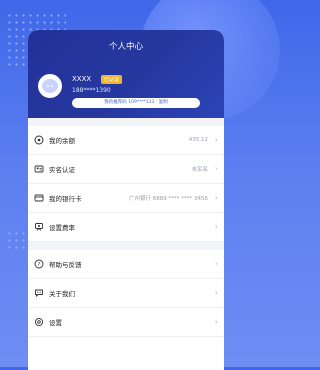  Describe the element at coordinates (126, 264) in the screenshot. I see `menu-item-help: ? 帮助与反馈 ›` at that location.